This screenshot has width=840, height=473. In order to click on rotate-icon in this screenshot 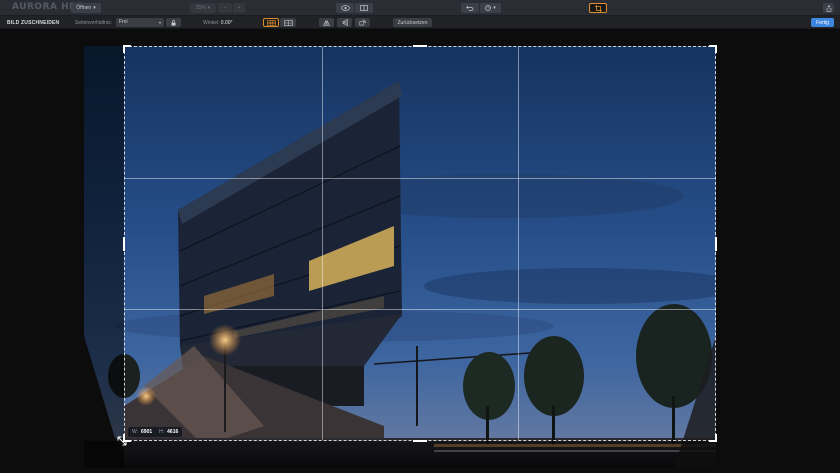, I will do `click(362, 22)`.